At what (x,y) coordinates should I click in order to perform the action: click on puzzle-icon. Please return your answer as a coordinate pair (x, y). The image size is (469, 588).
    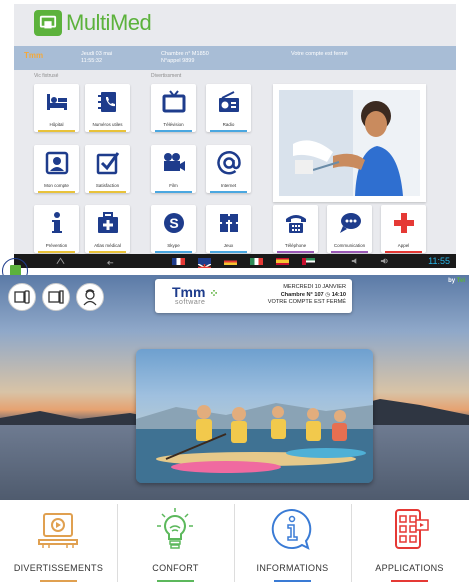
    Looking at the image, I should click on (229, 223).